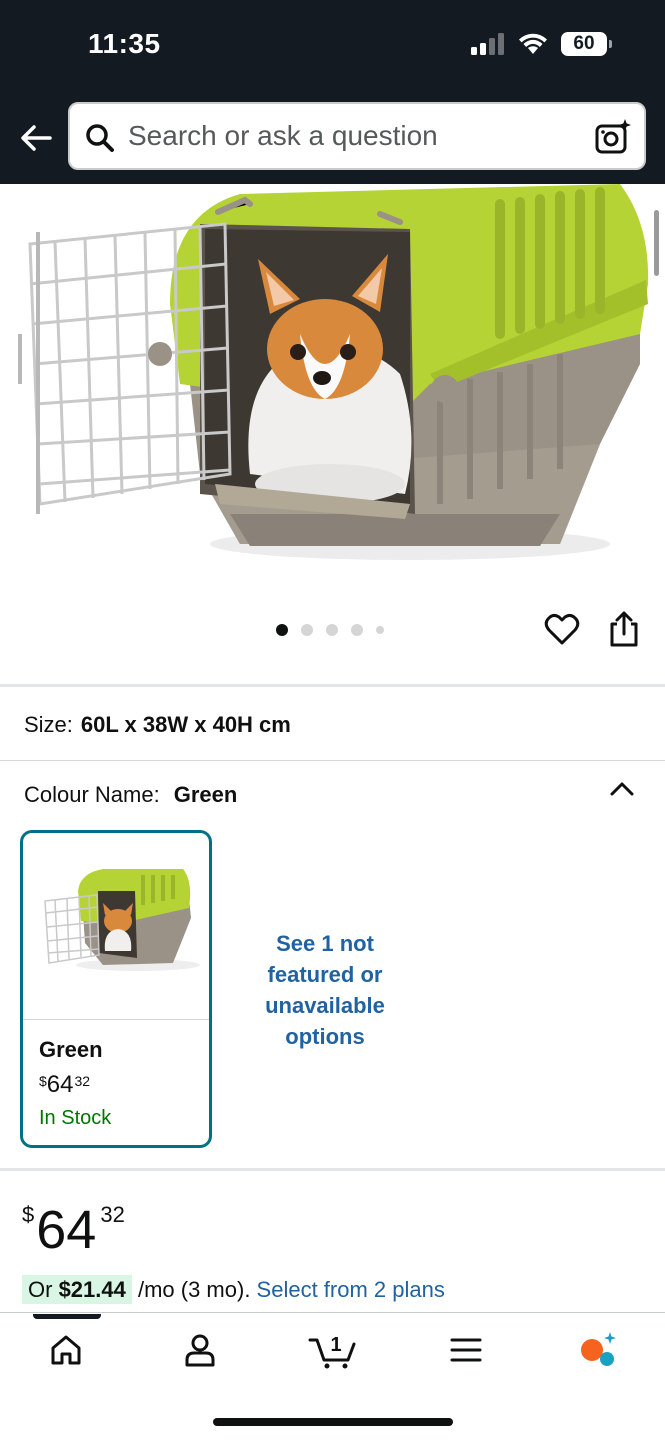  Describe the element at coordinates (82, 1081) in the screenshot. I see `swatch-price-cents: 32` at that location.